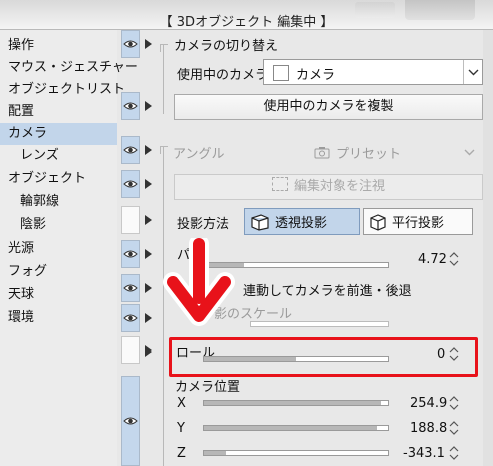  Describe the element at coordinates (429, 428) in the screenshot. I see `y-value: 188.8` at that location.